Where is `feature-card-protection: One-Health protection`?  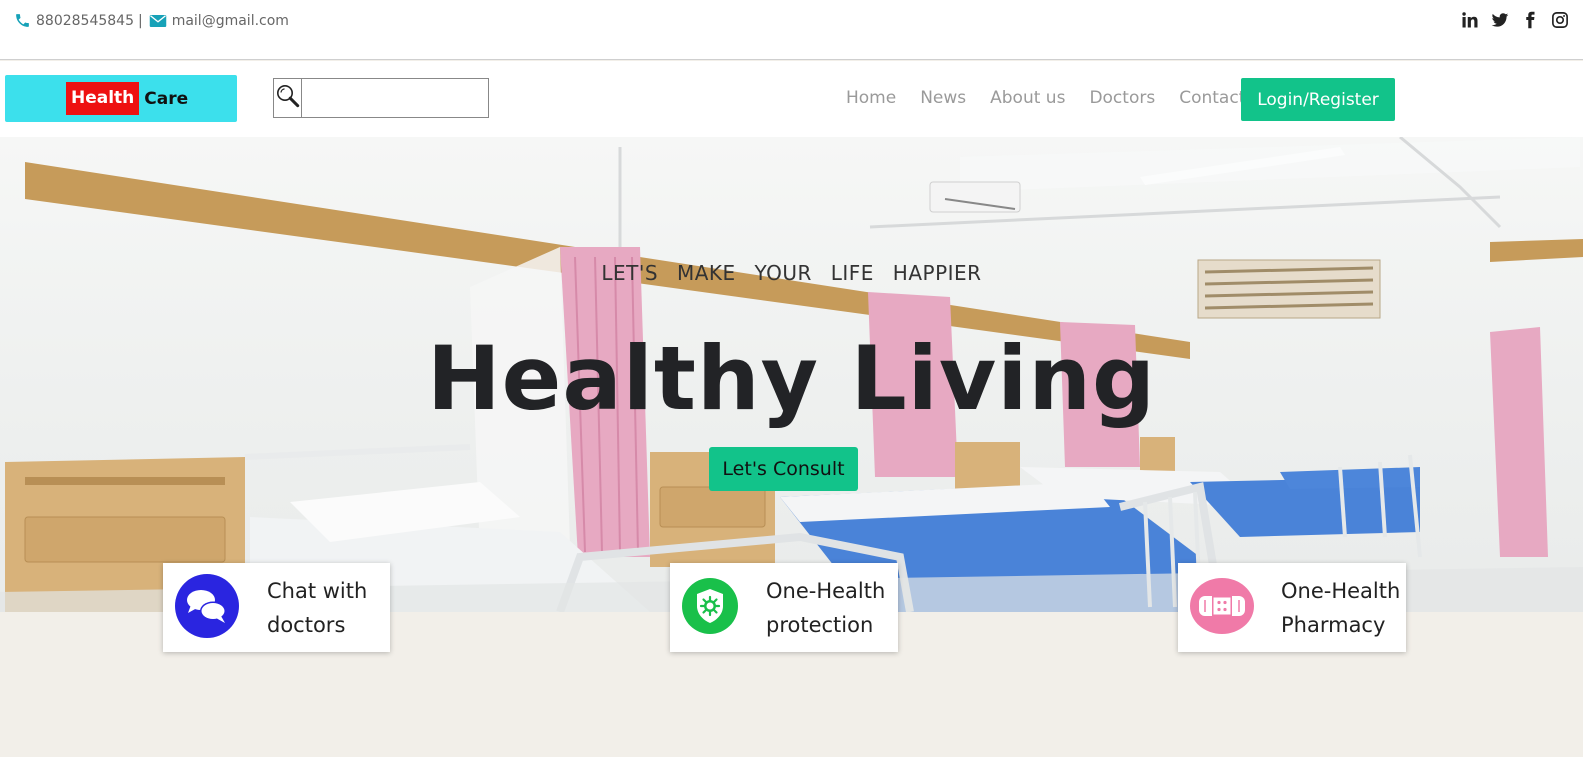 feature-card-protection: One-Health protection is located at coordinates (784, 607).